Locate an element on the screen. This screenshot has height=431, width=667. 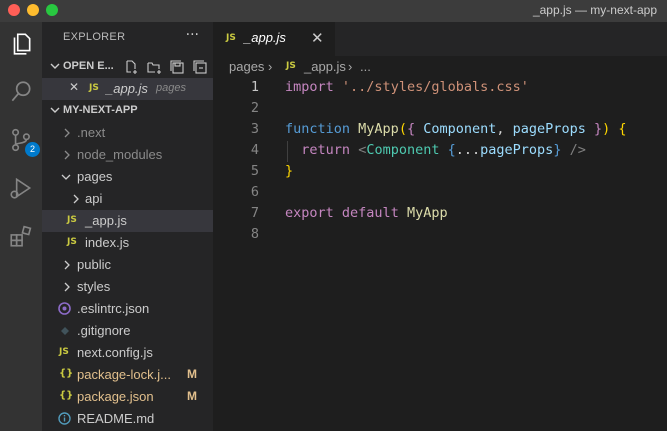
tree-file-next-config: JS next.config.js is located at coordinates (127, 353).